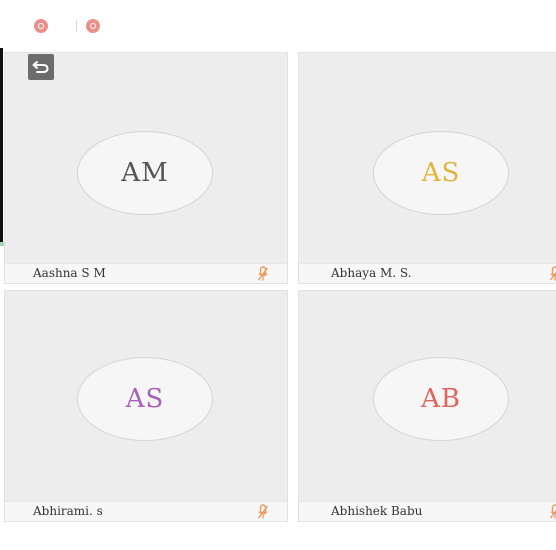 Image resolution: width=556 pixels, height=550 pixels. Describe the element at coordinates (371, 273) in the screenshot. I see `participant-name: Abhaya M. S.` at that location.